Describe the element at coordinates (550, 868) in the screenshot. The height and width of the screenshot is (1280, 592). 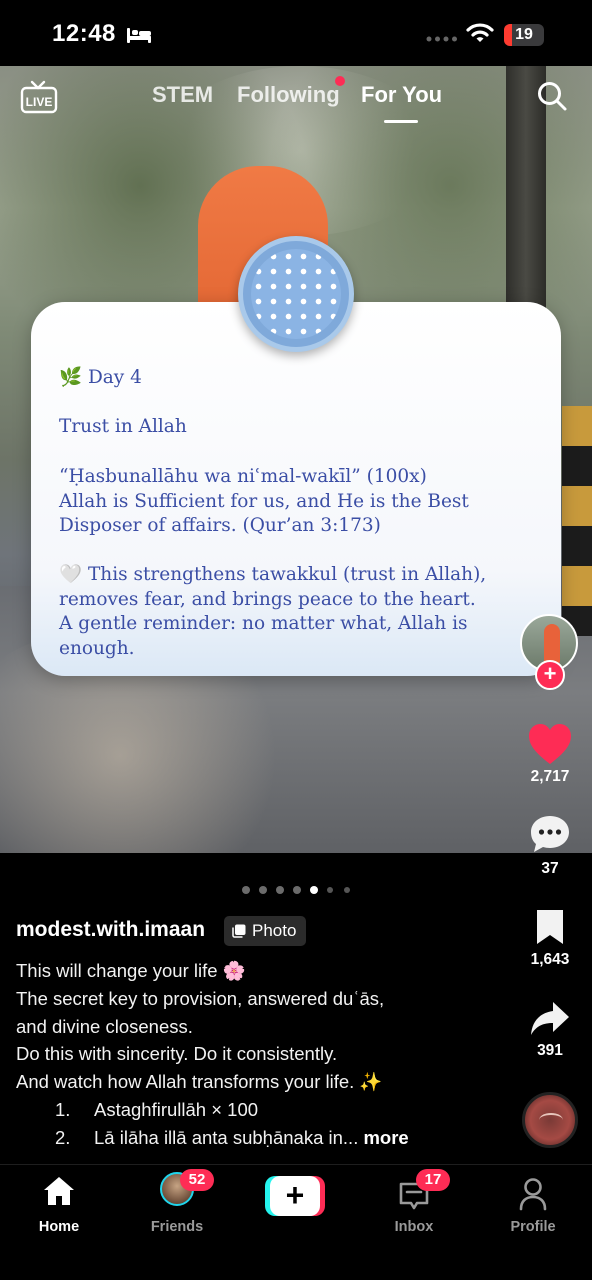
I see `comment-count: 37` at that location.